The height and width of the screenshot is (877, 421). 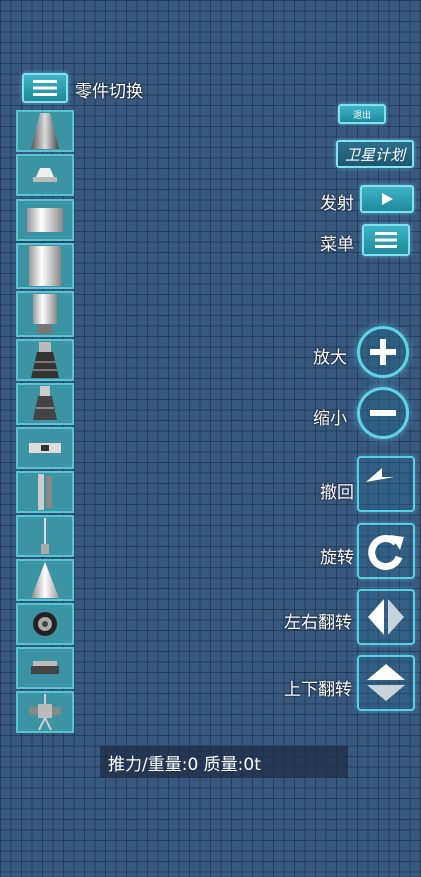 I want to click on launch-button, so click(x=387, y=199).